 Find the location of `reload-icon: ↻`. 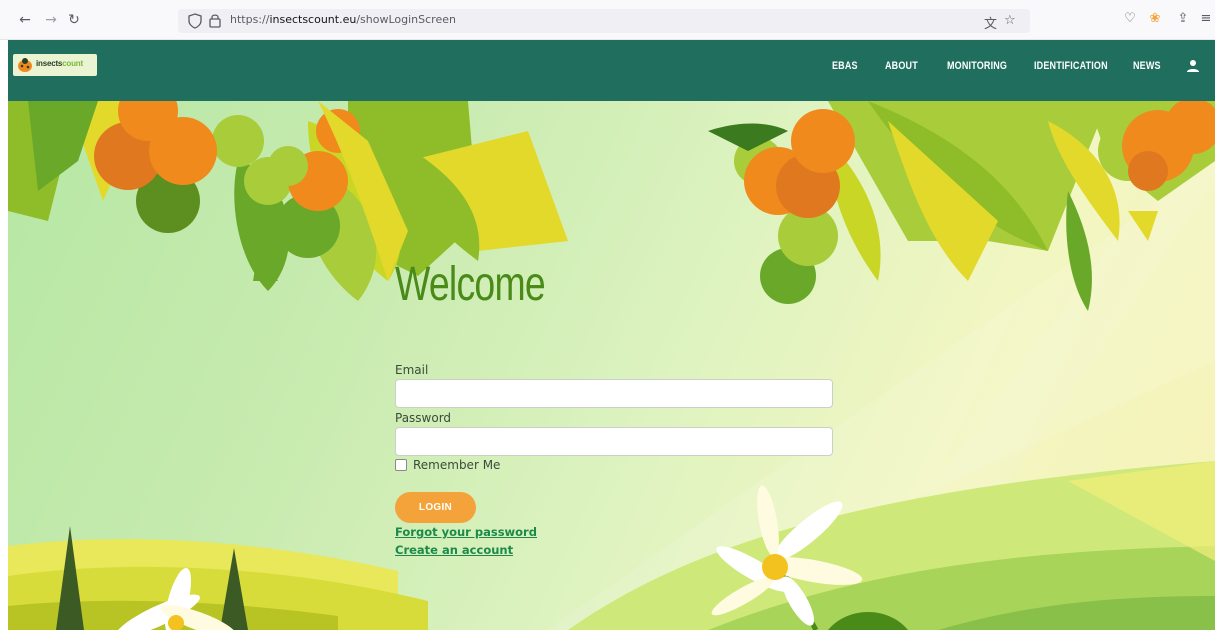

reload-icon: ↻ is located at coordinates (74, 20).